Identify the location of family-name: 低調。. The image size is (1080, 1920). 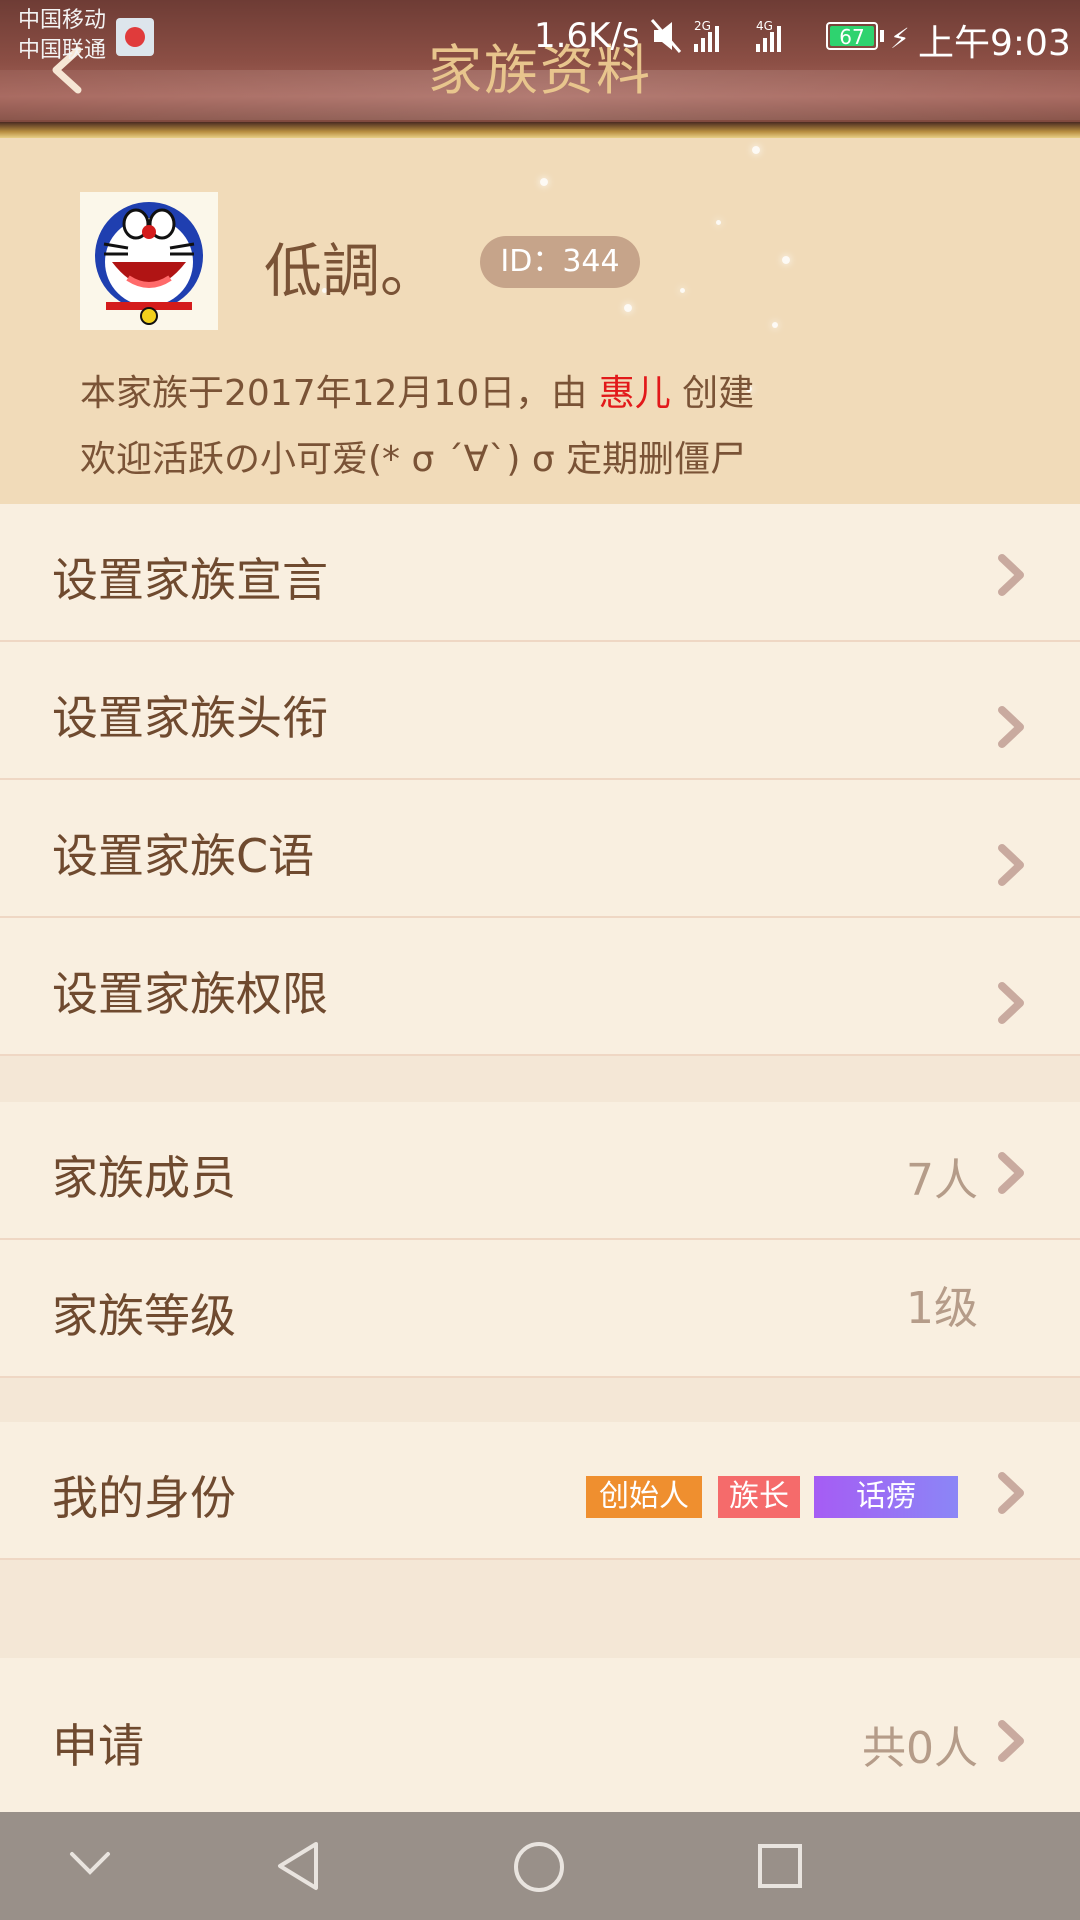
(351, 271).